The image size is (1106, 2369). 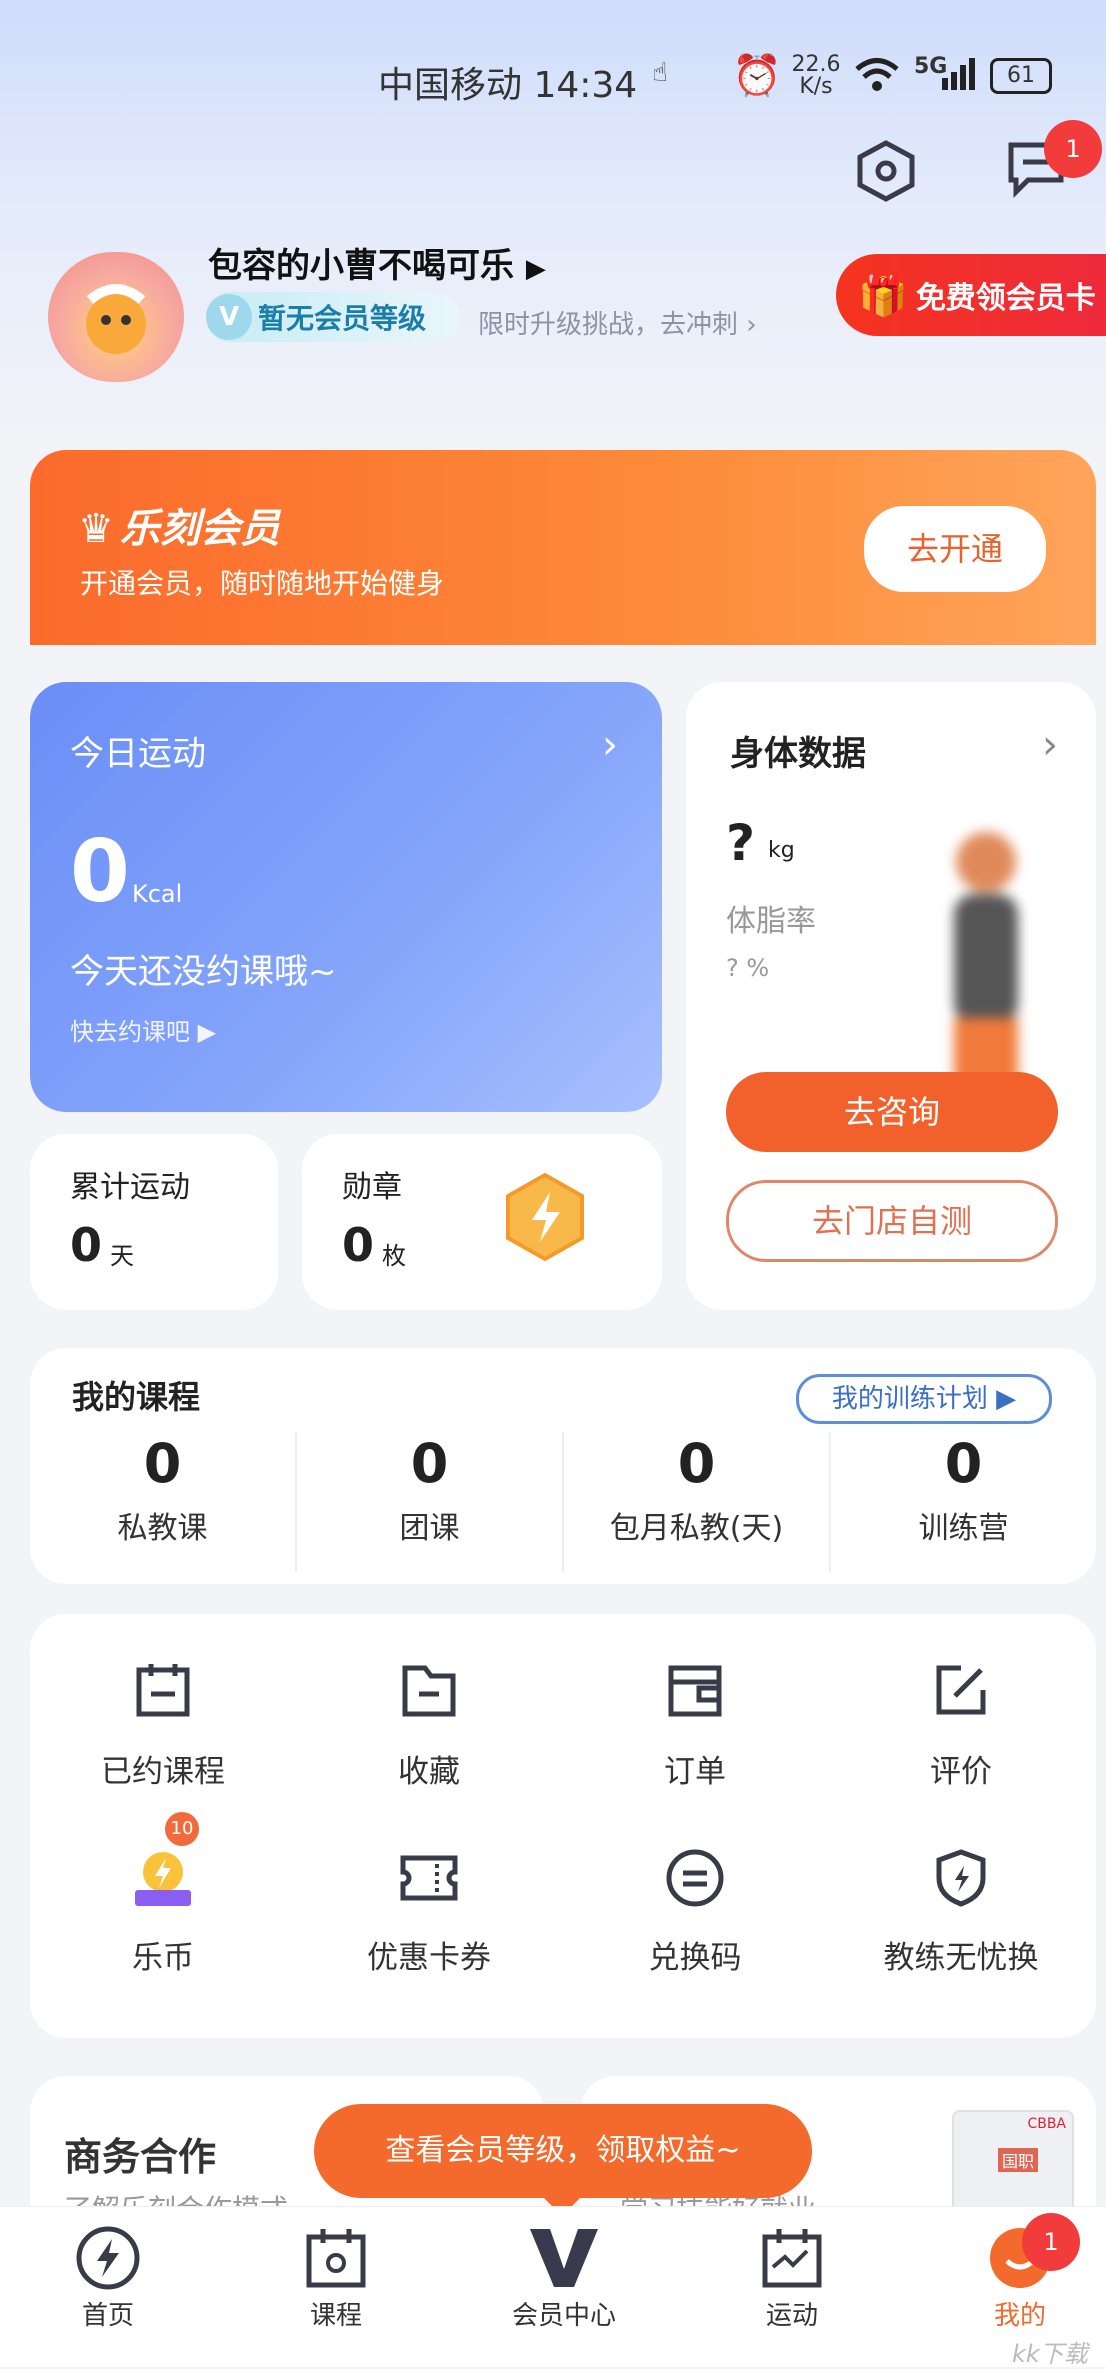 What do you see at coordinates (203, 972) in the screenshot?
I see `today-message: 今天还没约课哦~` at bounding box center [203, 972].